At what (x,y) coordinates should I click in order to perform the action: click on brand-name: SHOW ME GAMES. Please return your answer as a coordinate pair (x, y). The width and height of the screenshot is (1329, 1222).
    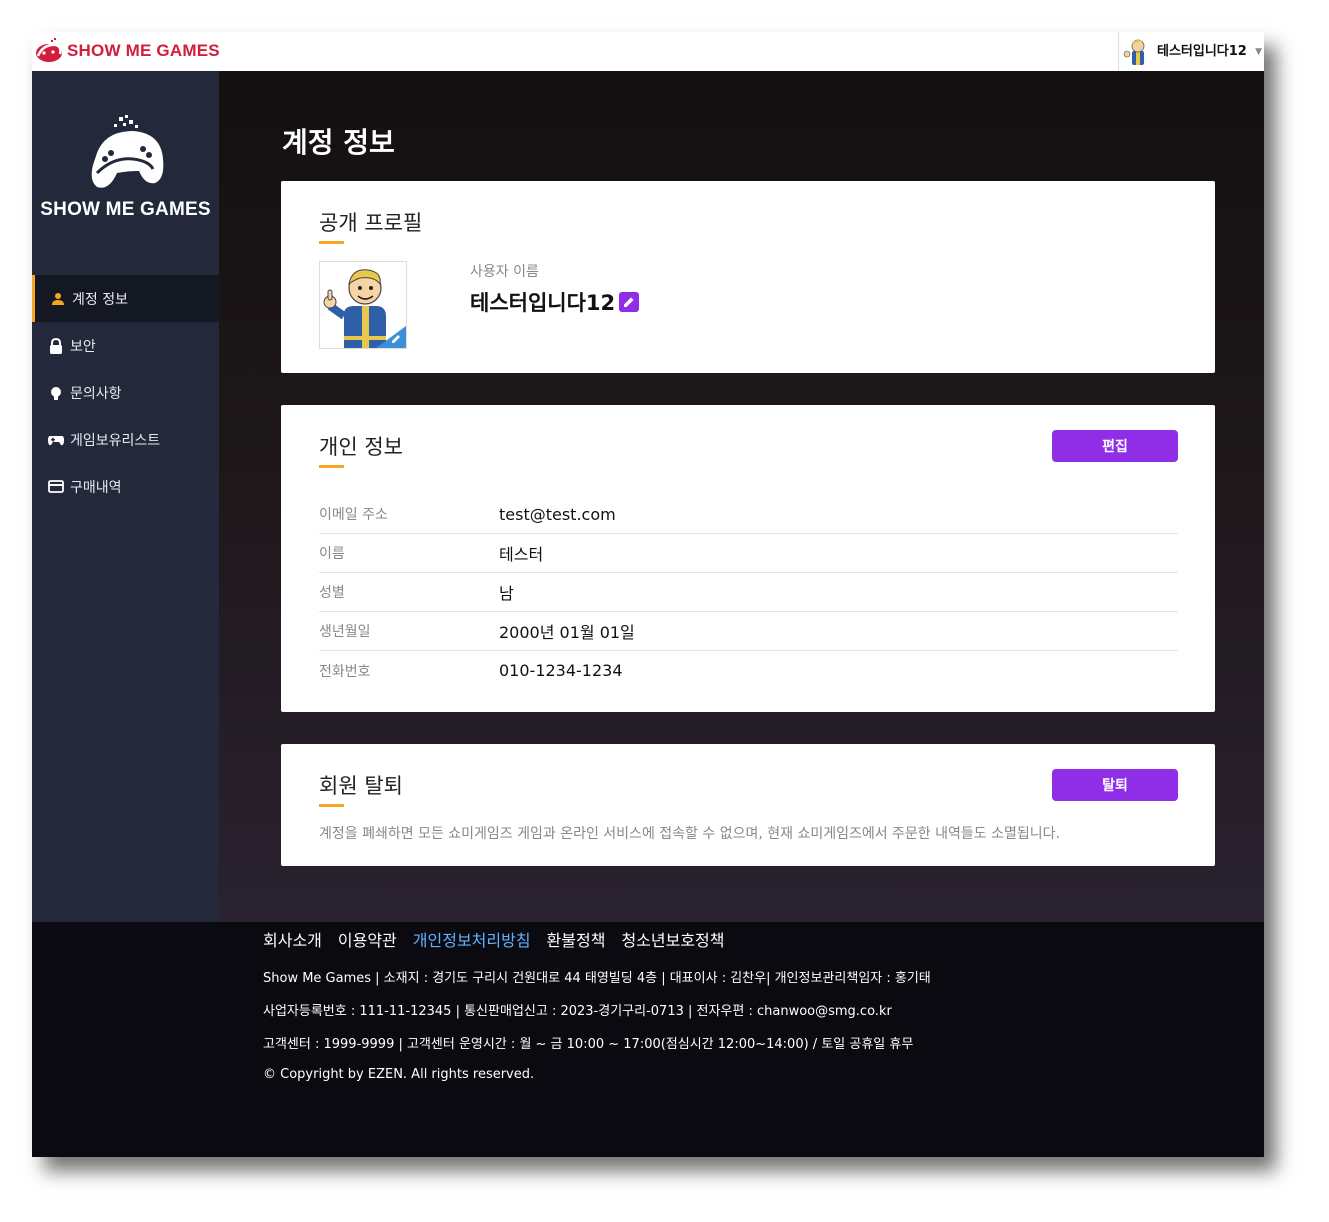
    Looking at the image, I should click on (143, 50).